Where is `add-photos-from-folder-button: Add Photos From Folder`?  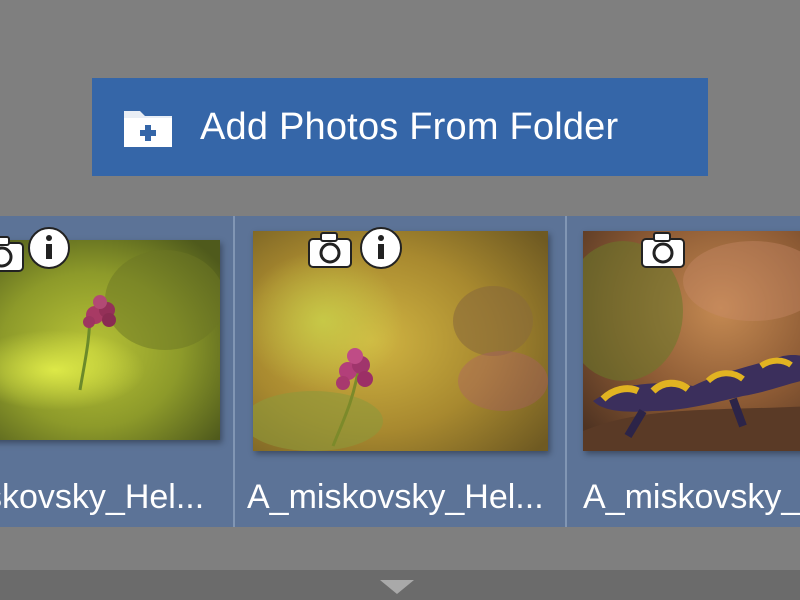 add-photos-from-folder-button: Add Photos From Folder is located at coordinates (400, 127).